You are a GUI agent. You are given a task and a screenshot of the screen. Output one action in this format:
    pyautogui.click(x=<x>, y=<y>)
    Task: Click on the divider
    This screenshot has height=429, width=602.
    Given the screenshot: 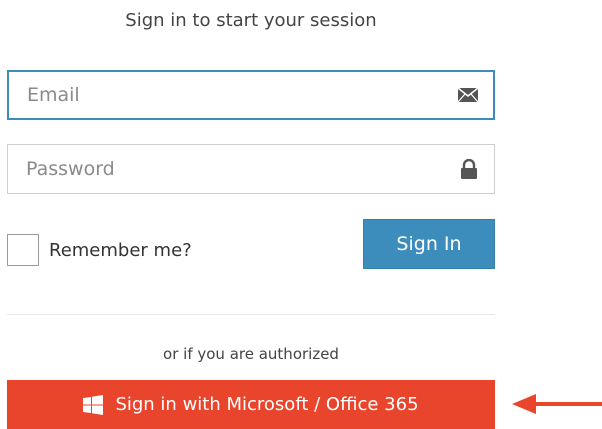 What is the action you would take?
    pyautogui.click(x=251, y=314)
    